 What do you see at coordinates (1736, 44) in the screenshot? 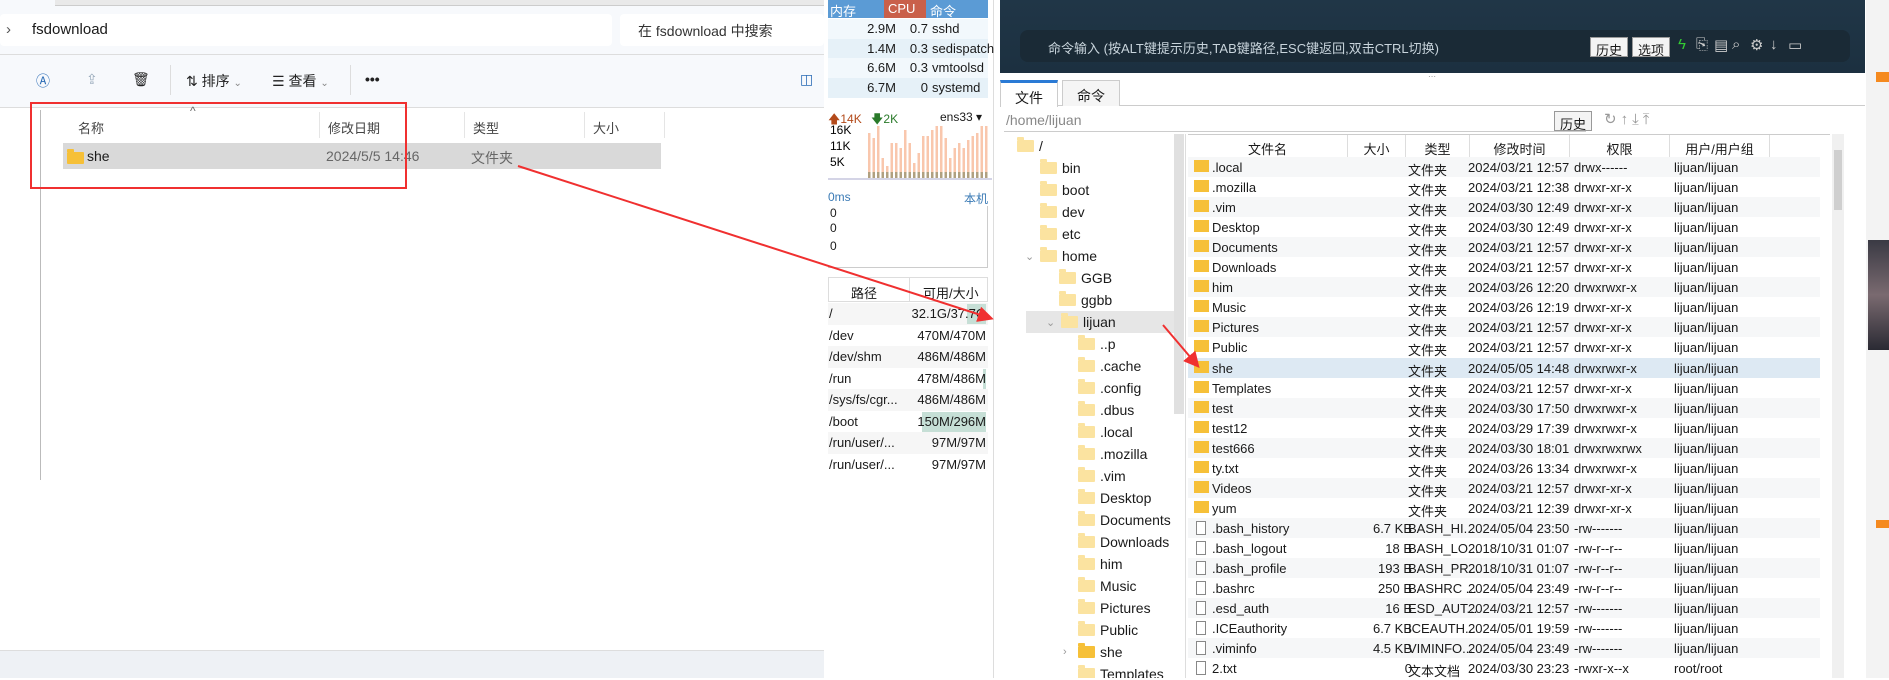
I see `search-icon: ⌕` at bounding box center [1736, 44].